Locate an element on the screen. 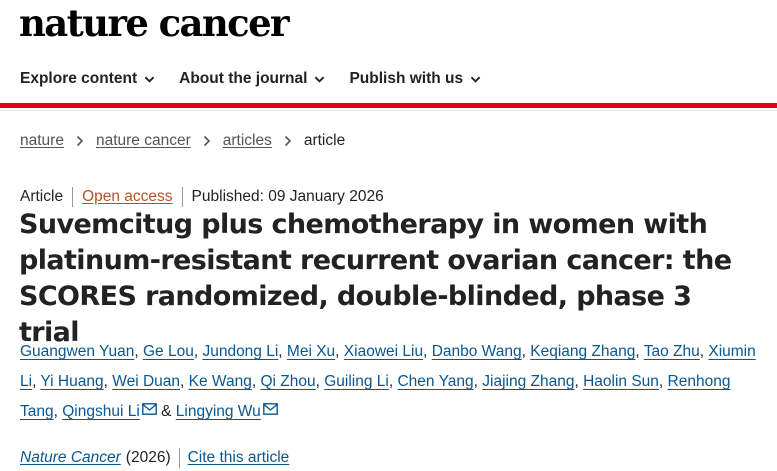 The image size is (777, 471). author-link: Xiaowei Liu is located at coordinates (383, 351).